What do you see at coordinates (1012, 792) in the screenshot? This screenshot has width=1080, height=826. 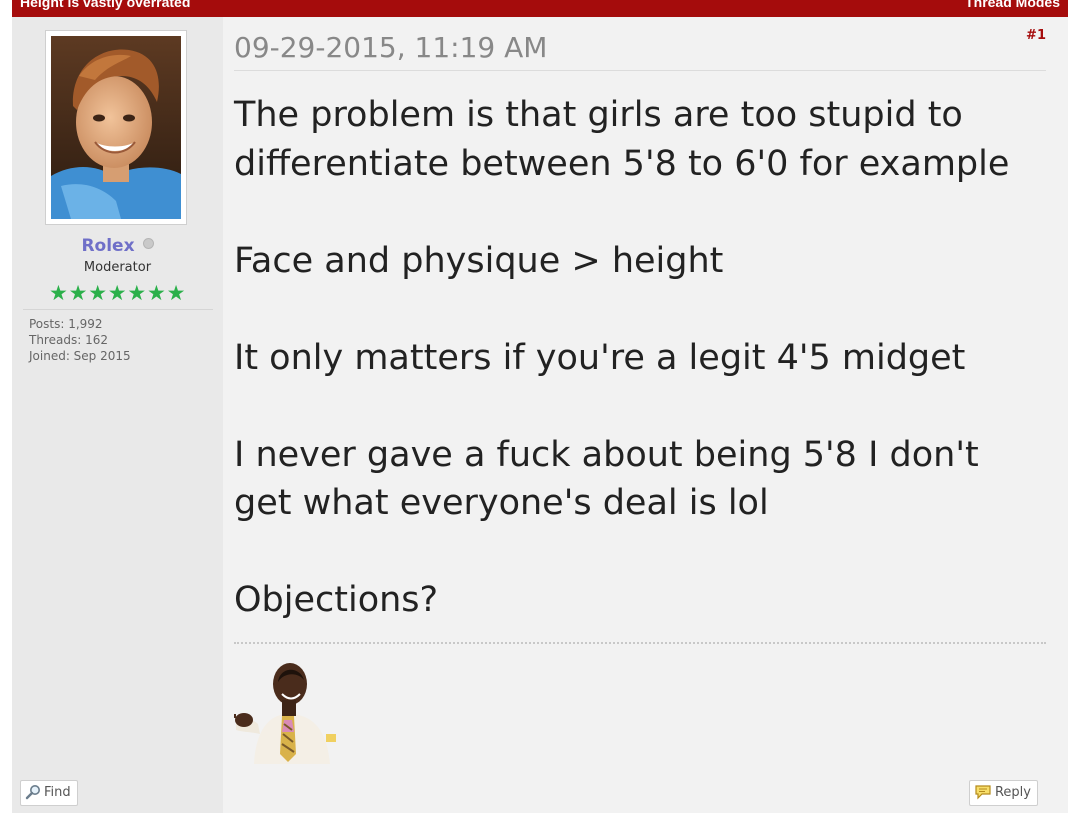 I see `reply-button-label: Reply` at bounding box center [1012, 792].